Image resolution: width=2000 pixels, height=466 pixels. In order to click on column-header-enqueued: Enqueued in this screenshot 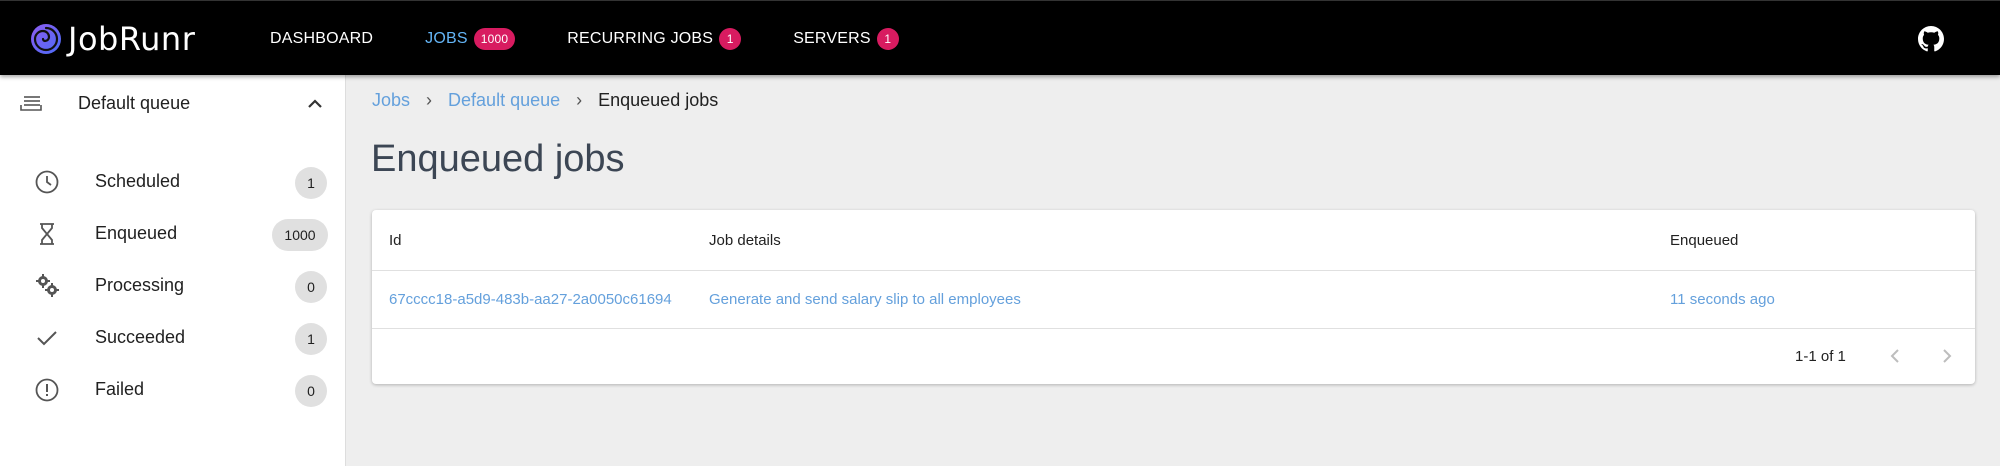, I will do `click(1704, 240)`.